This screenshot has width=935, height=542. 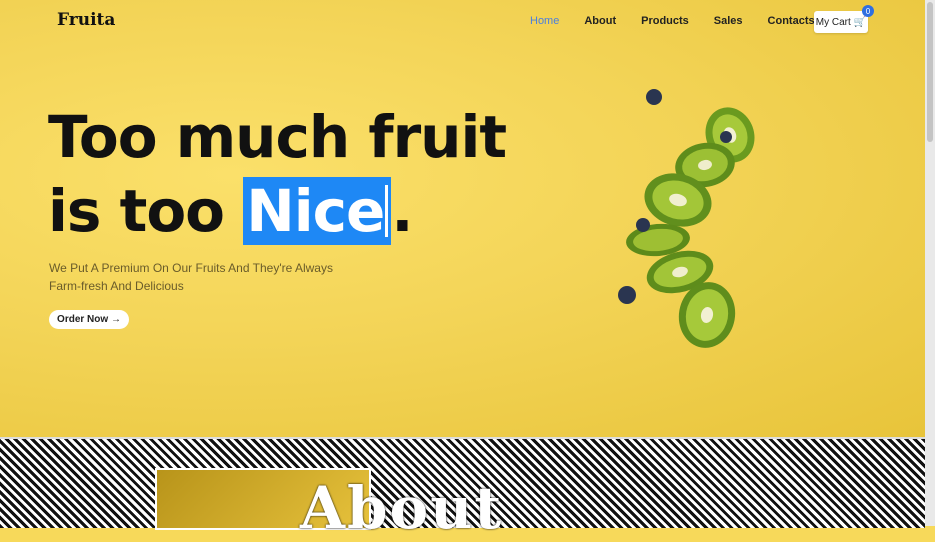 What do you see at coordinates (544, 21) in the screenshot?
I see `nav-home: Home` at bounding box center [544, 21].